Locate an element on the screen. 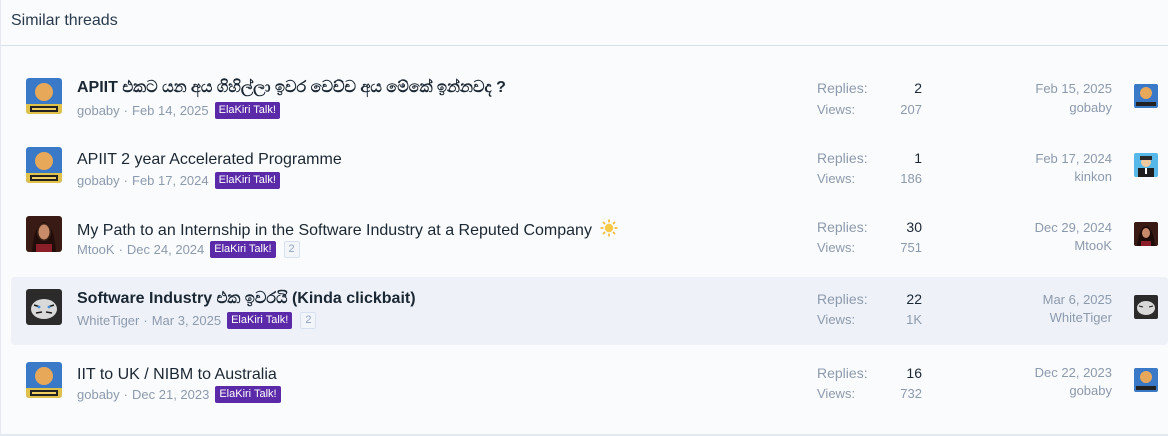 This screenshot has height=436, width=1168. thread-title-link: APIIT 2 year Accelerated Programme is located at coordinates (209, 160).